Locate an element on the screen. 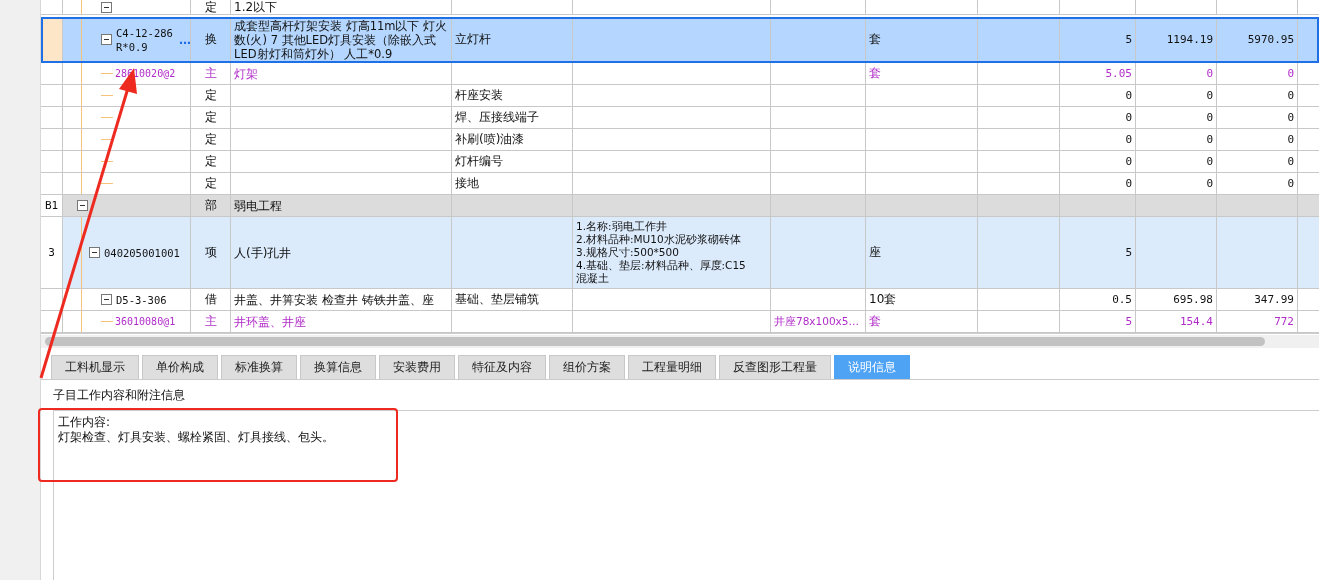 Image resolution: width=1319 pixels, height=580 pixels. table-cell-text: 补刷(喷)油漆 is located at coordinates (490, 139).